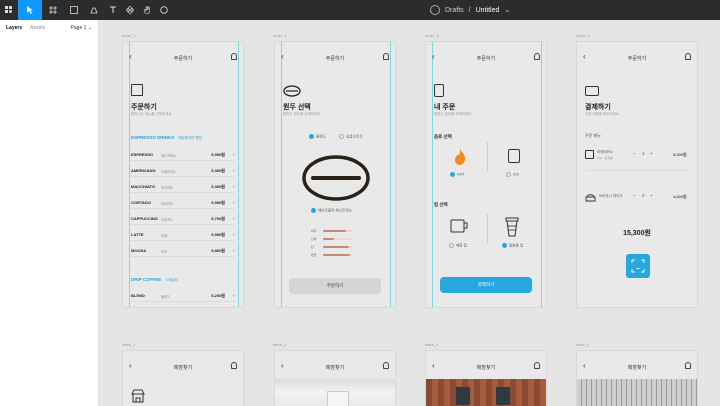 This screenshot has width=720, height=406. I want to click on option-blend: 블렌드, so click(317, 136).